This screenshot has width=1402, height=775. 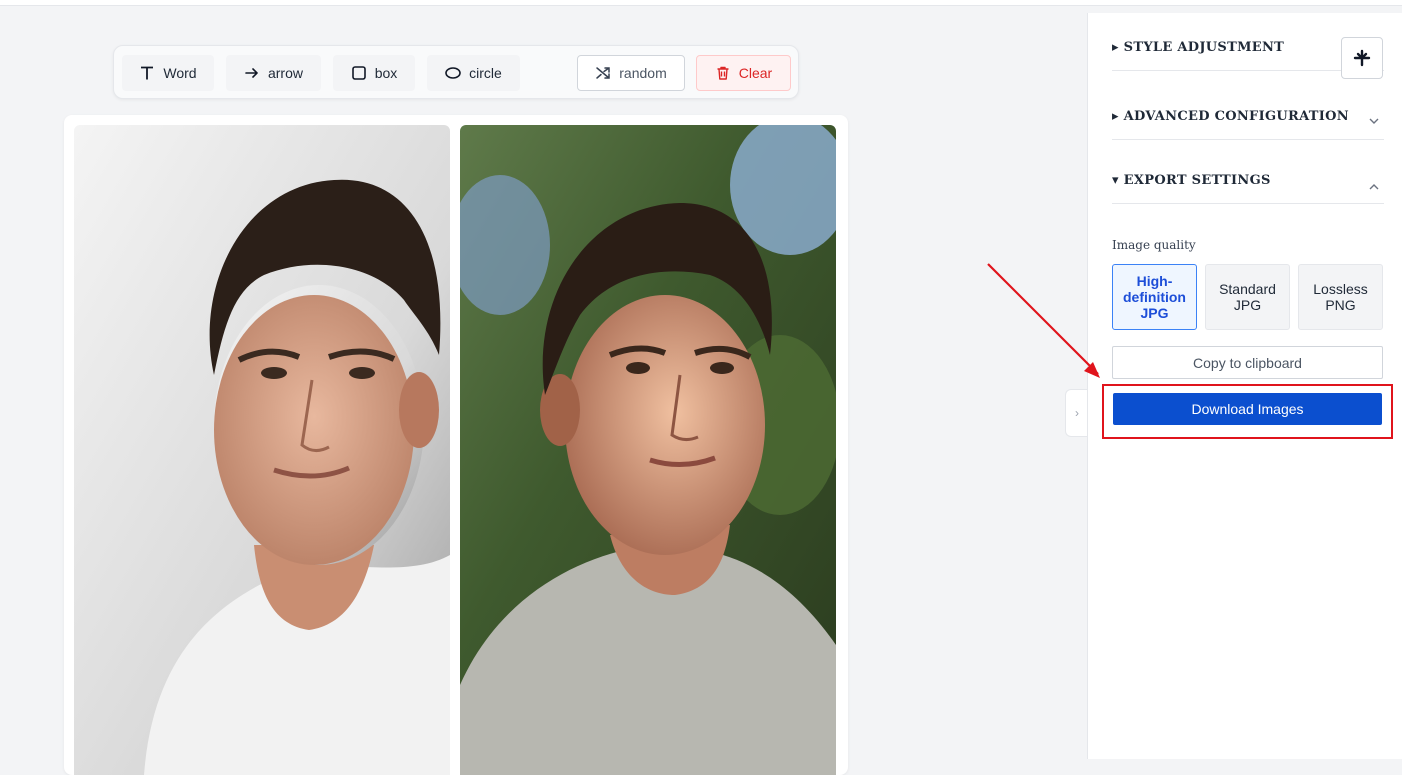 What do you see at coordinates (1191, 180) in the screenshot?
I see `section-export-settings-title: ▾ EXPORT SETTINGS` at bounding box center [1191, 180].